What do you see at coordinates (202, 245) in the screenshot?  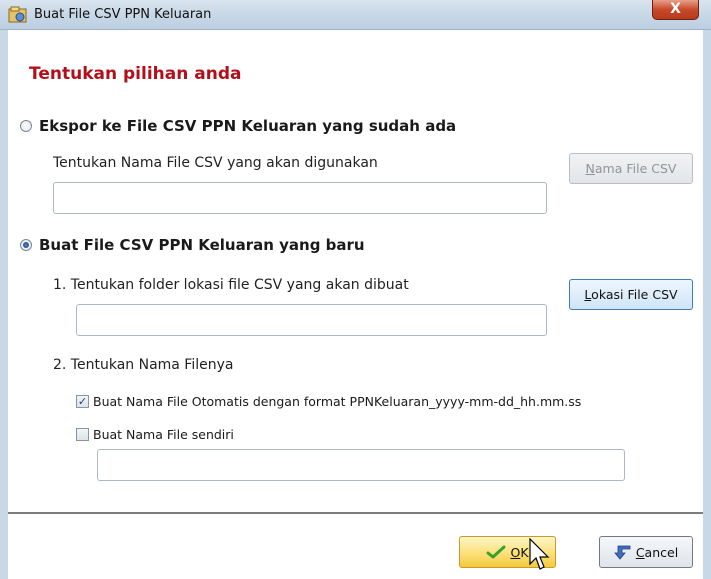 I see `radio-create-new-label: Buat File CSV PPN Keluaran yang baru` at bounding box center [202, 245].